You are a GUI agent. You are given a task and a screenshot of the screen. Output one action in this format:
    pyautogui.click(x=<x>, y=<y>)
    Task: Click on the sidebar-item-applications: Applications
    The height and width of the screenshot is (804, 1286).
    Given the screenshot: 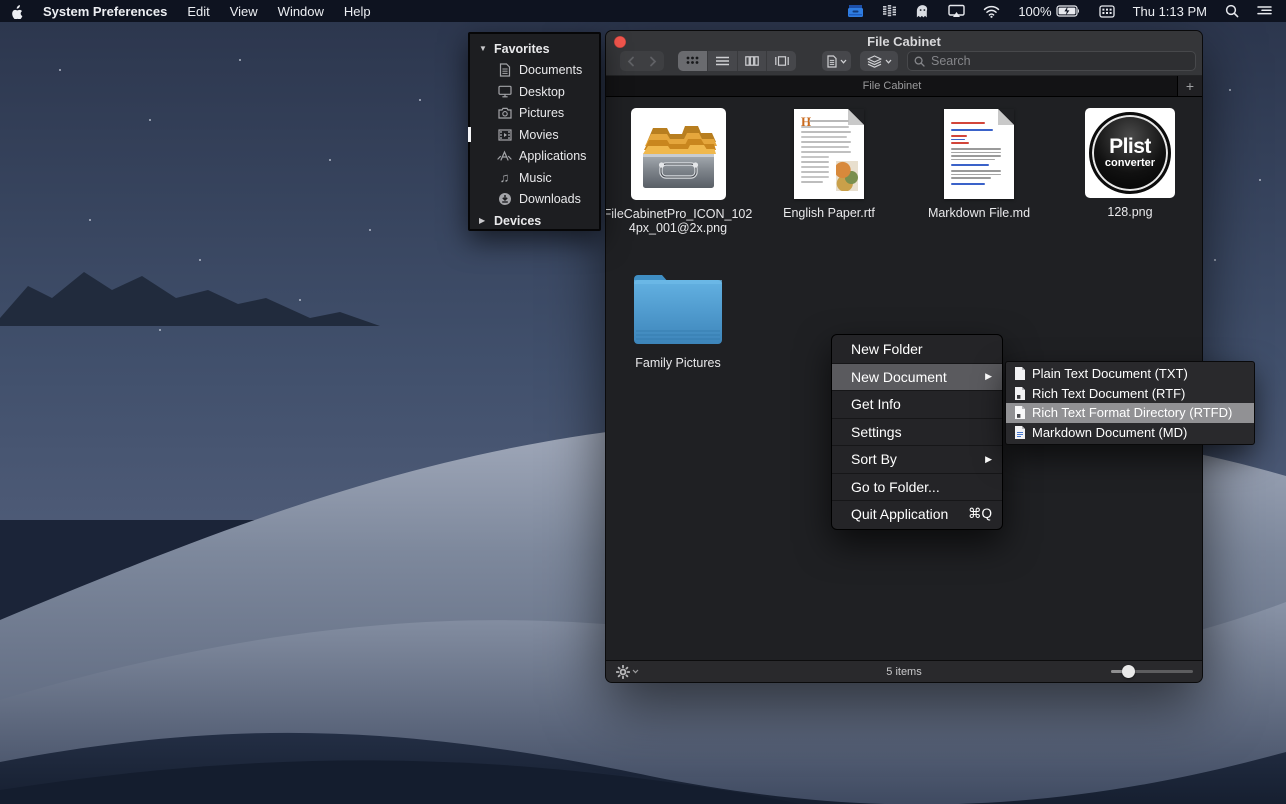 What is the action you would take?
    pyautogui.click(x=534, y=157)
    